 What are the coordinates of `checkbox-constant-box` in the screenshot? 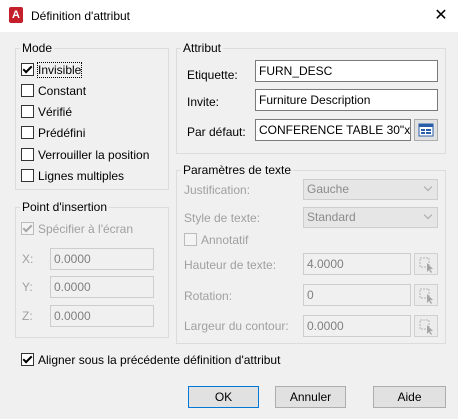 It's located at (27, 90).